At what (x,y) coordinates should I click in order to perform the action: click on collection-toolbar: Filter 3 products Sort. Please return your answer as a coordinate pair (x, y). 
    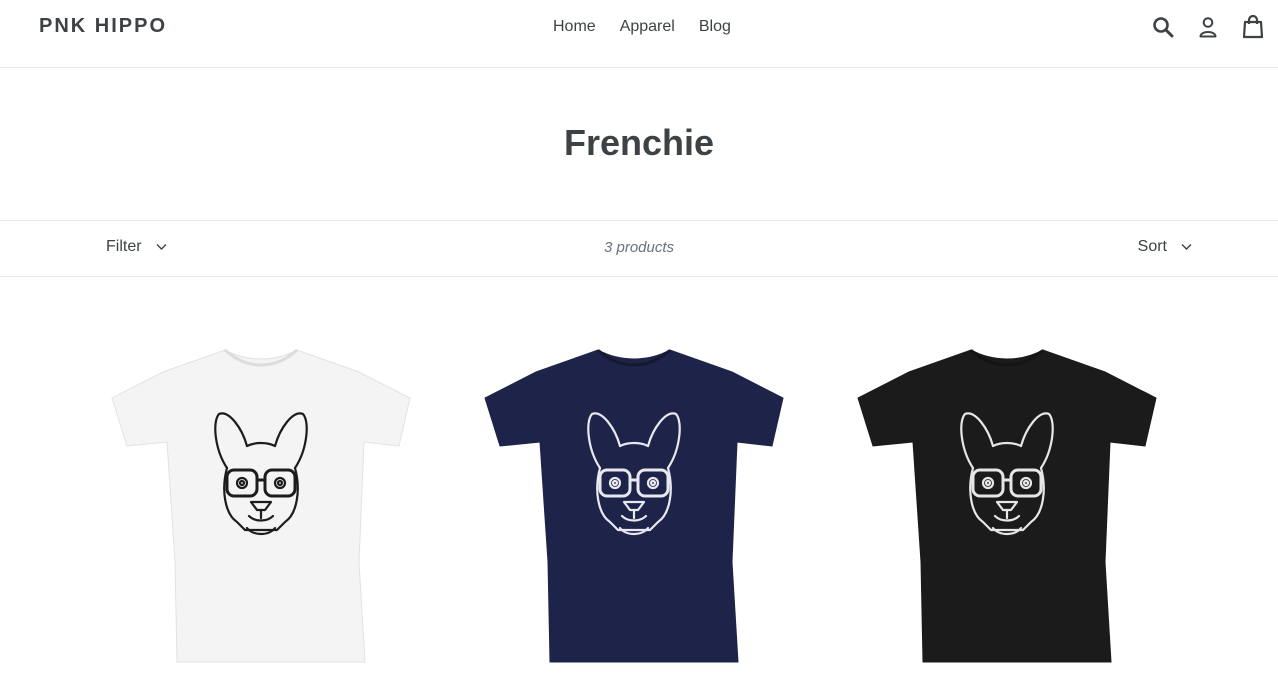
    Looking at the image, I should click on (639, 248).